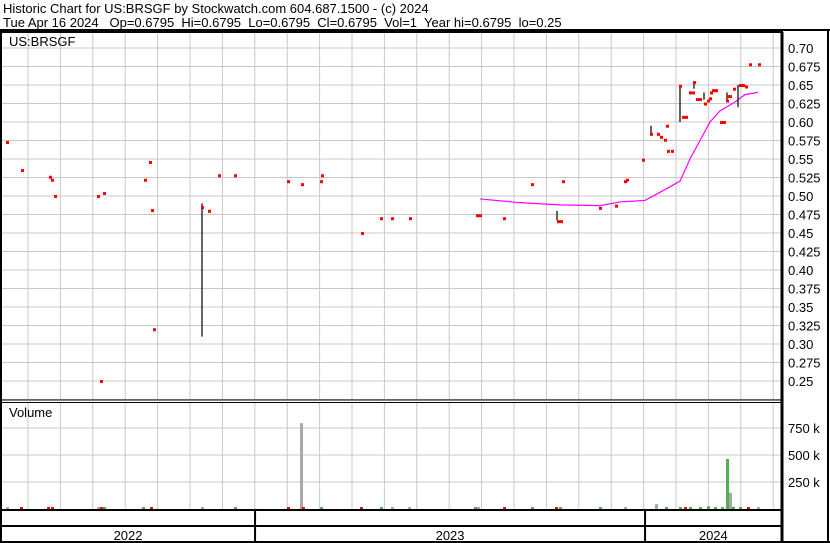 The image size is (830, 543). I want to click on volume-tick-label: 500 k, so click(804, 455).